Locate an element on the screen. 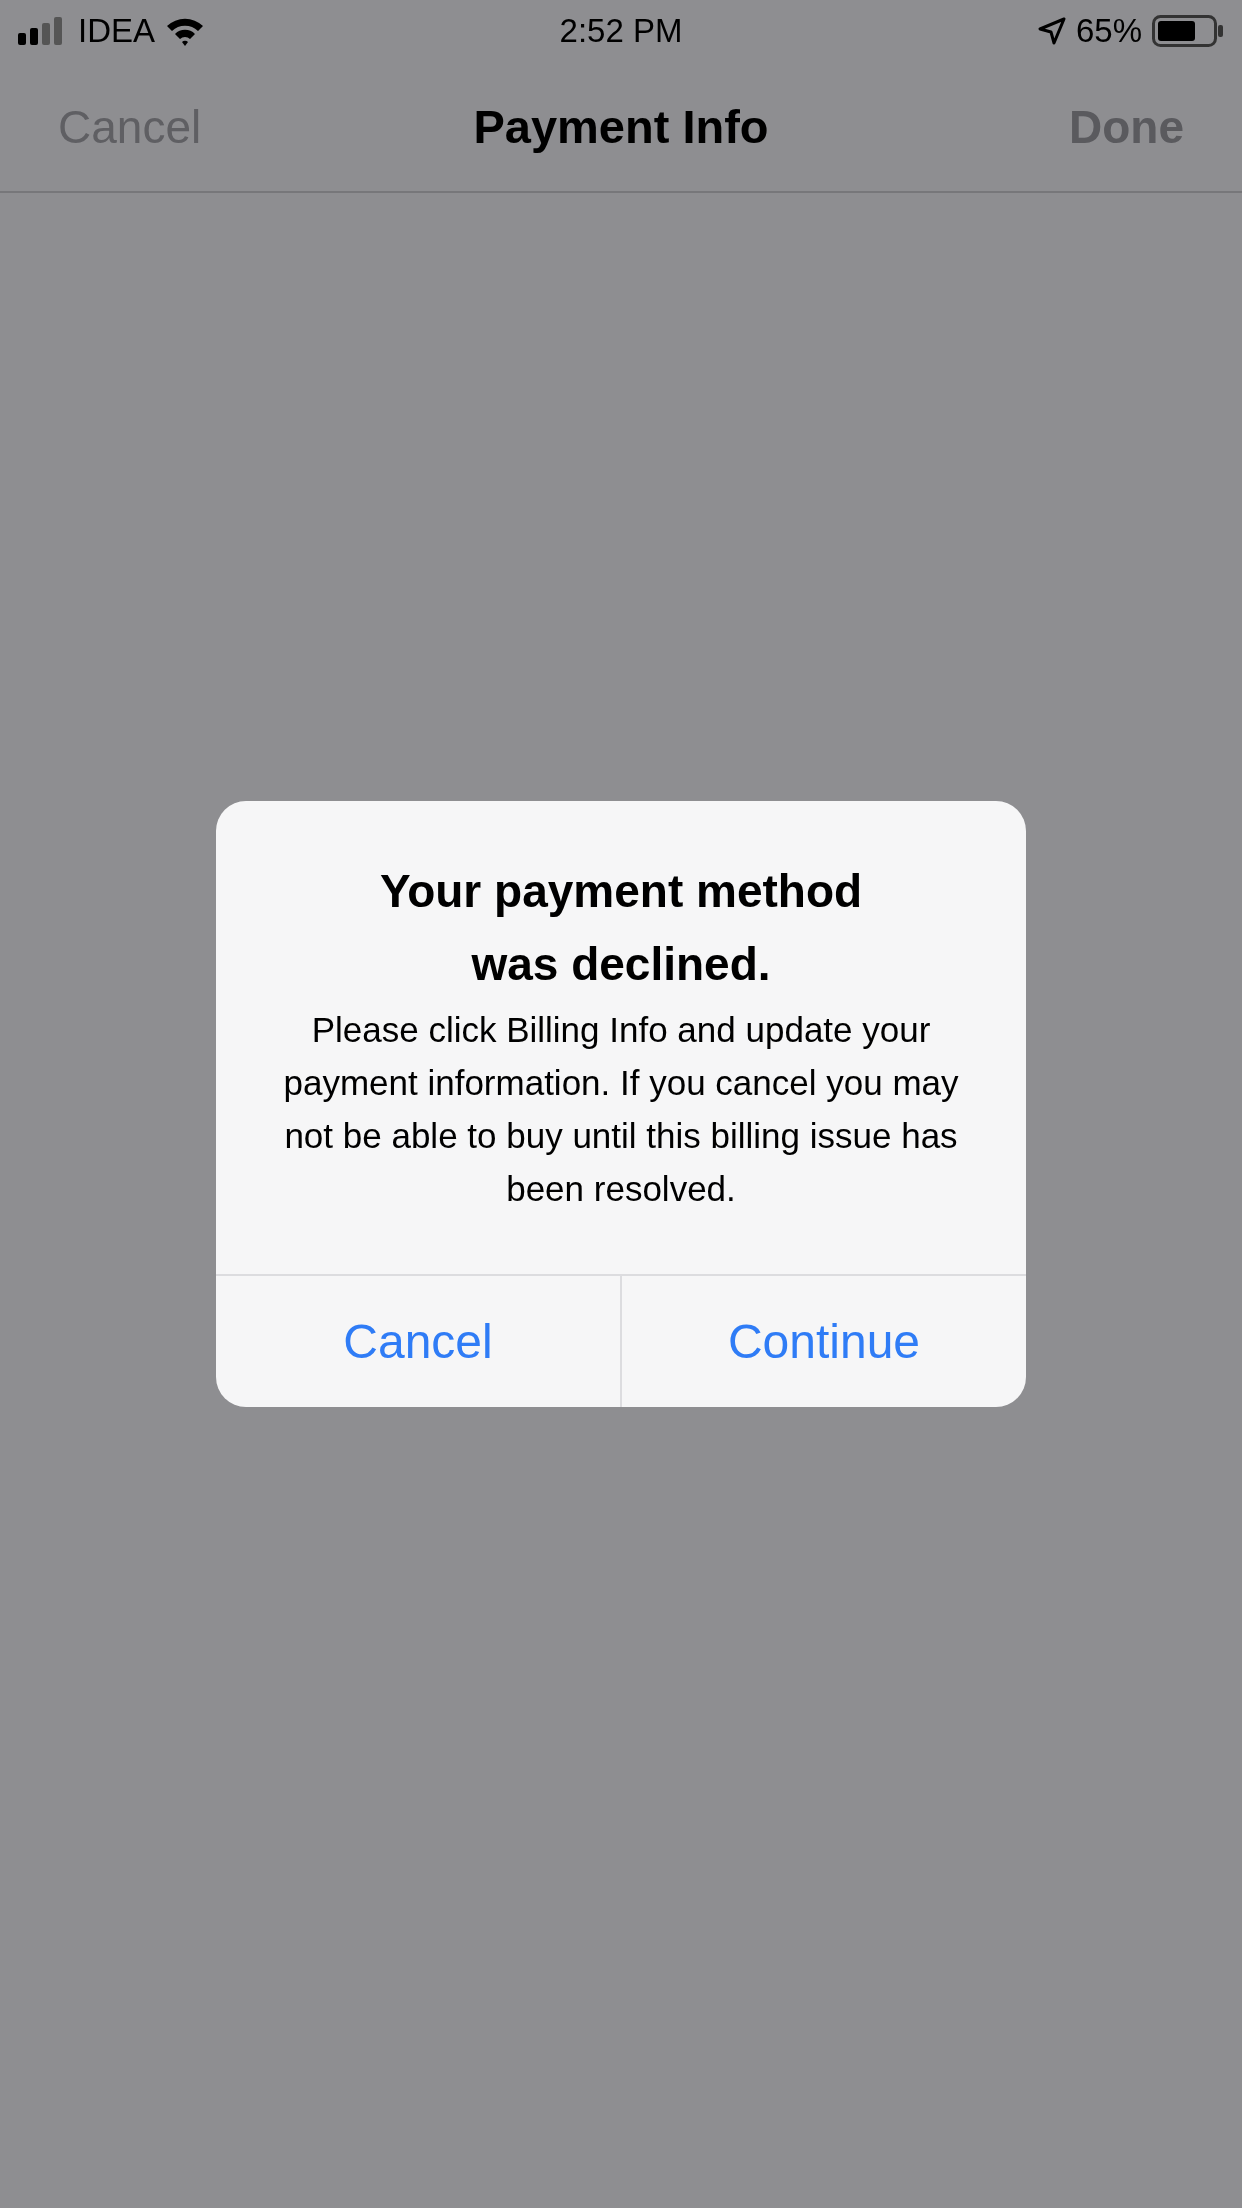 The height and width of the screenshot is (2208, 1242). battery-icon is located at coordinates (1188, 31).